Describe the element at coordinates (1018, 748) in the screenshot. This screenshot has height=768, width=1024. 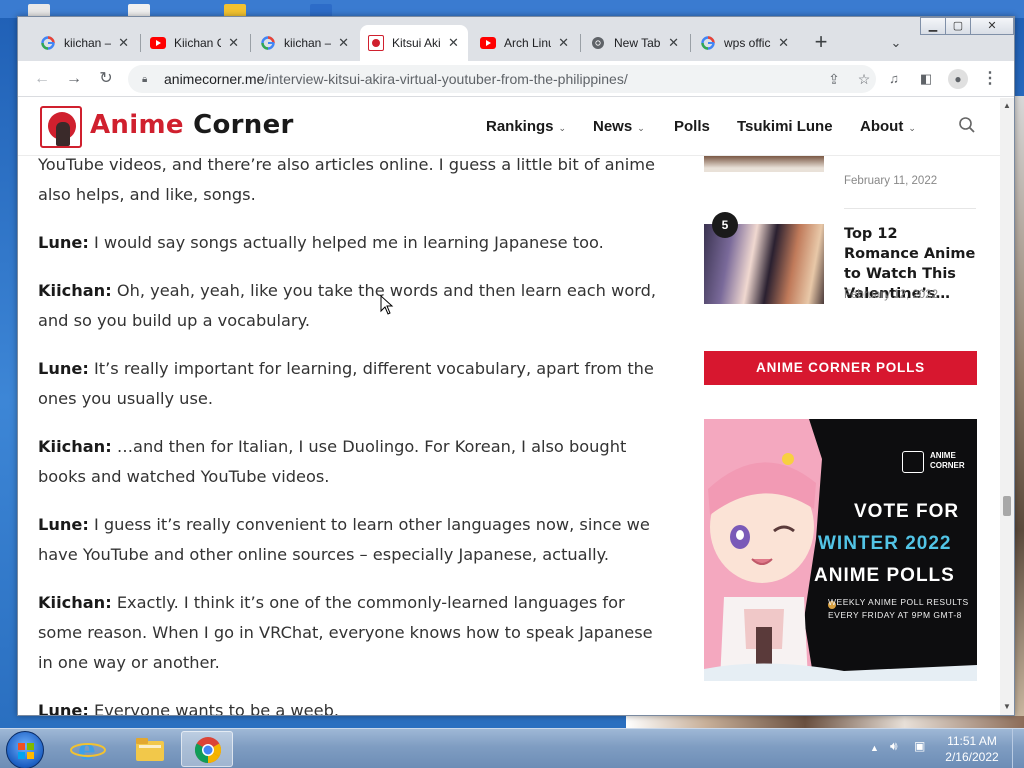
I see `show-desktop-button` at that location.